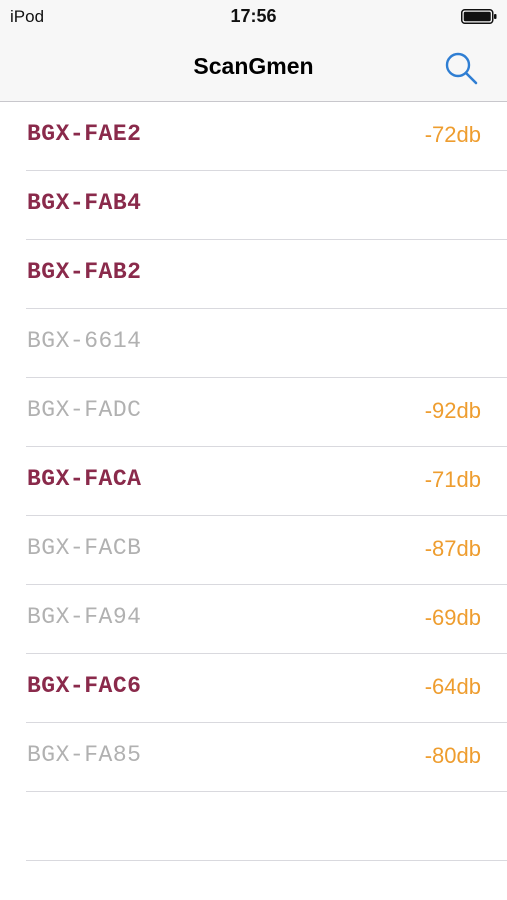 The image size is (507, 900). Describe the element at coordinates (266, 412) in the screenshot. I see `device-row: BGX-FADC -92db` at that location.